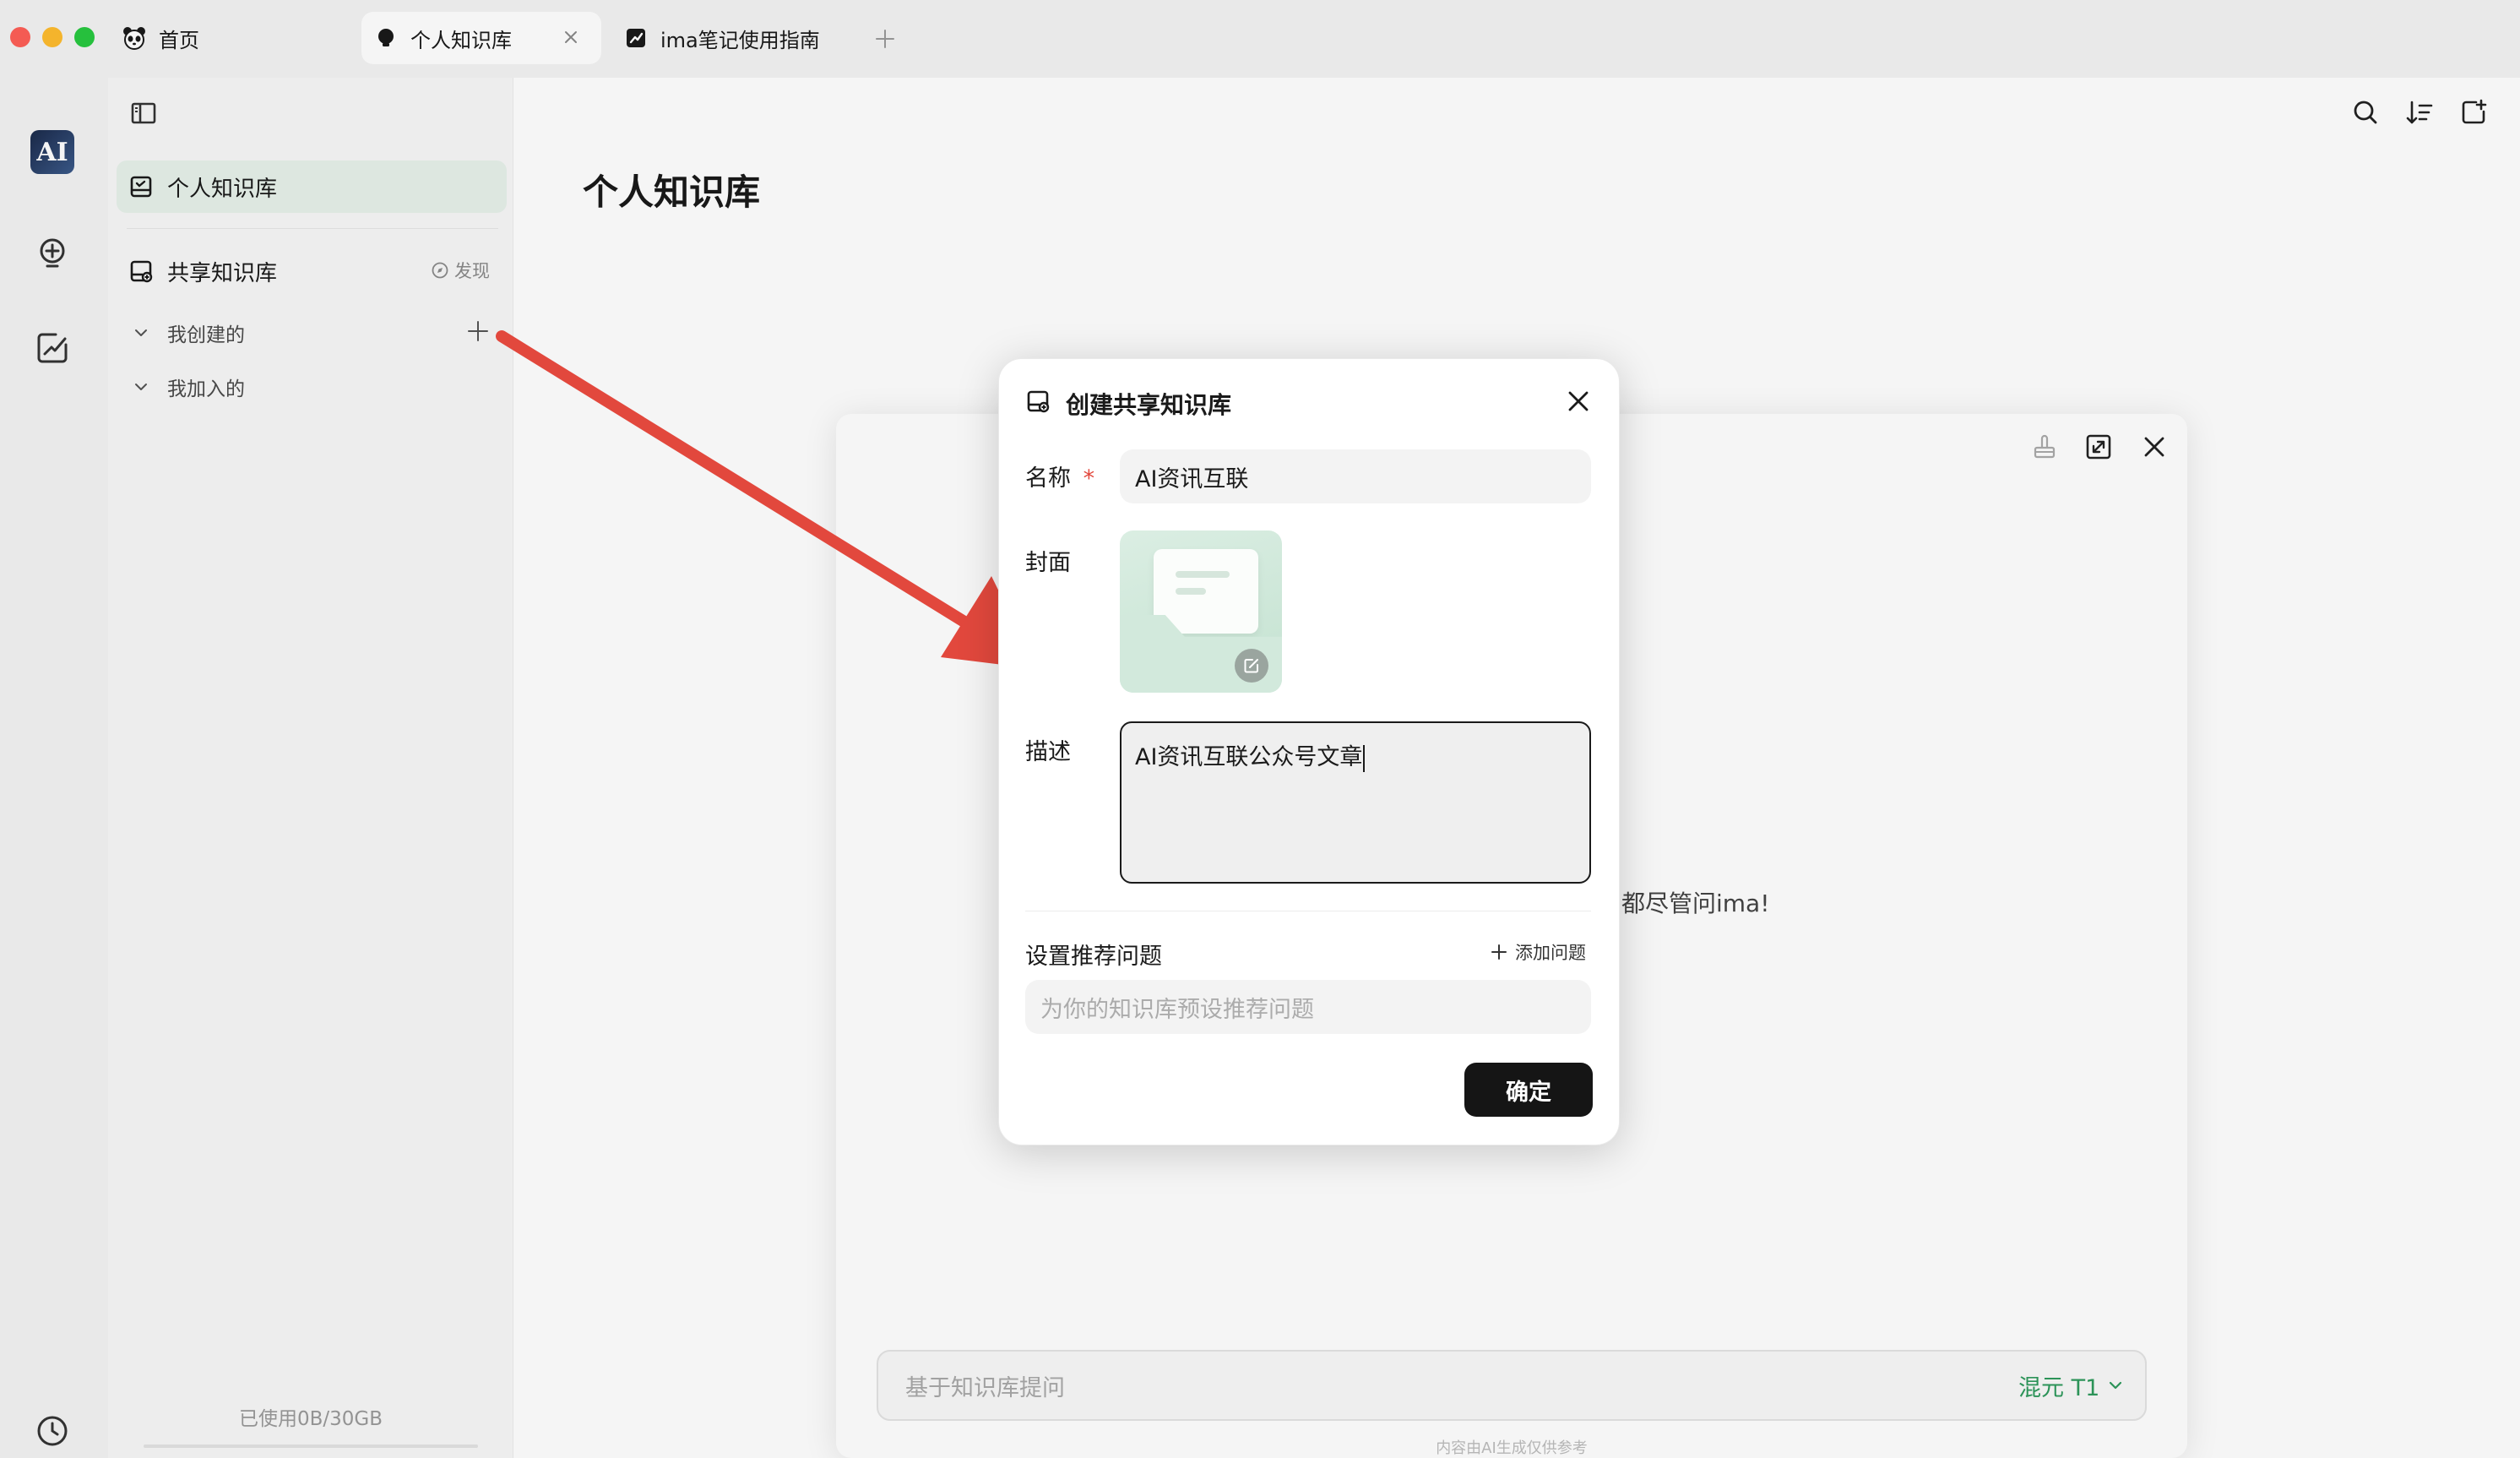  I want to click on dialog-kb-icon, so click(1038, 401).